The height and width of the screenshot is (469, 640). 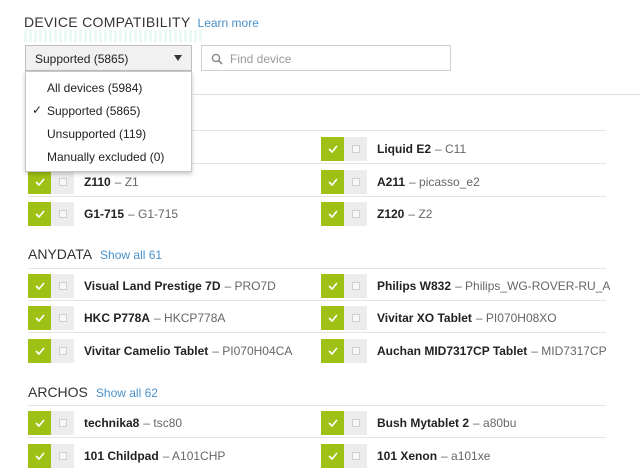 What do you see at coordinates (516, 318) in the screenshot?
I see `device-model: – PI070H08XO` at bounding box center [516, 318].